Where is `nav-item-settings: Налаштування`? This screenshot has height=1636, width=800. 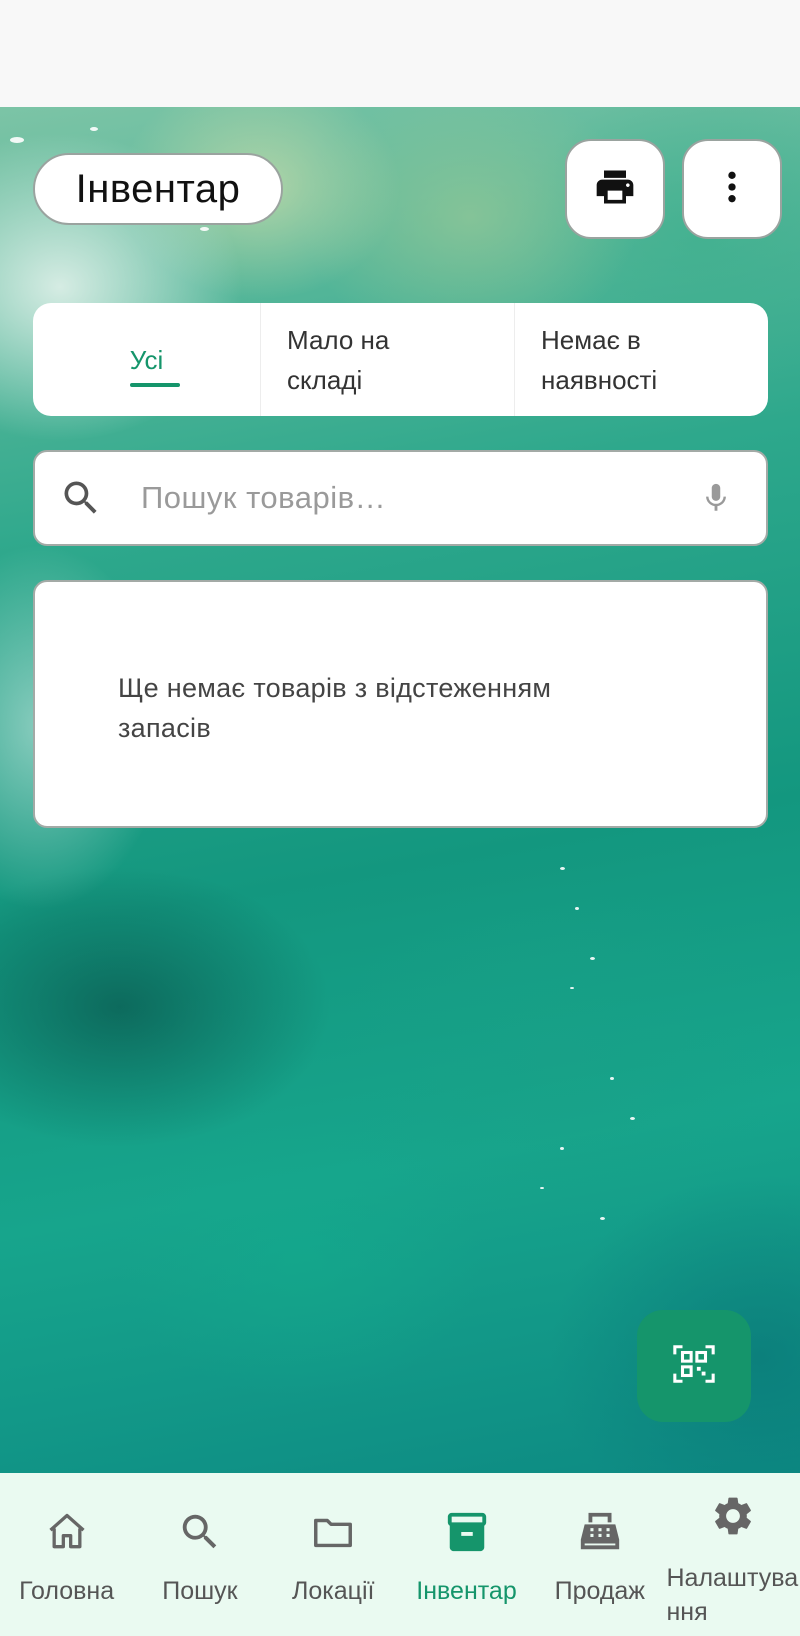 nav-item-settings: Налаштування is located at coordinates (732, 1554).